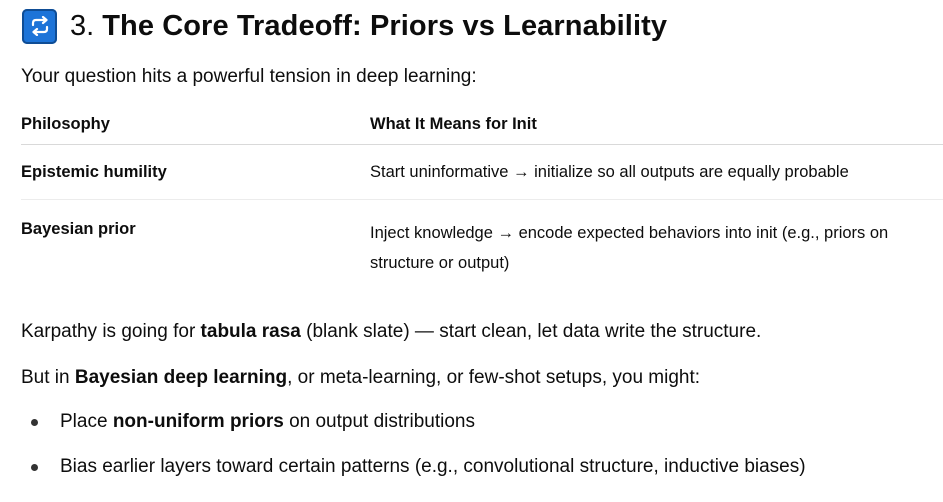 The height and width of the screenshot is (502, 943). Describe the element at coordinates (198, 421) in the screenshot. I see `emphasis-text: non-uniform priors` at that location.